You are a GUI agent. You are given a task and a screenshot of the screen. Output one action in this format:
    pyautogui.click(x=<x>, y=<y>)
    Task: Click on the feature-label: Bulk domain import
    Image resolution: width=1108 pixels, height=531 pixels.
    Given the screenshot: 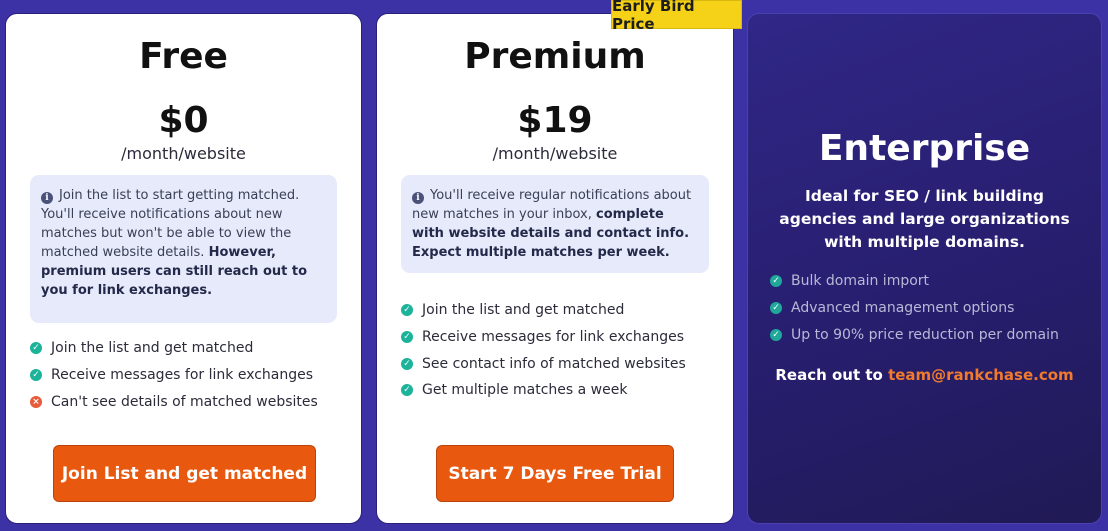 What is the action you would take?
    pyautogui.click(x=860, y=281)
    